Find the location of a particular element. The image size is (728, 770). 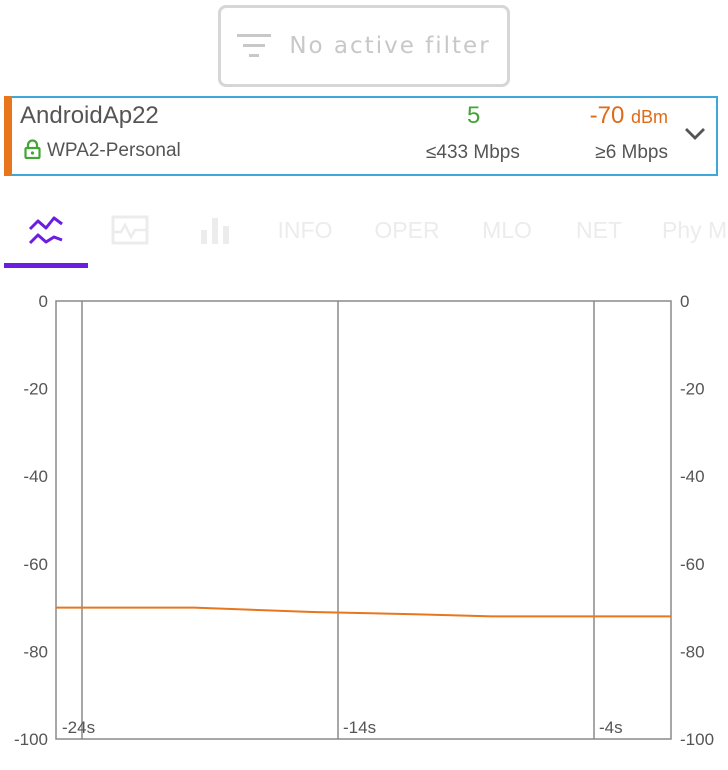

tab-oper: OPER is located at coordinates (407, 230).